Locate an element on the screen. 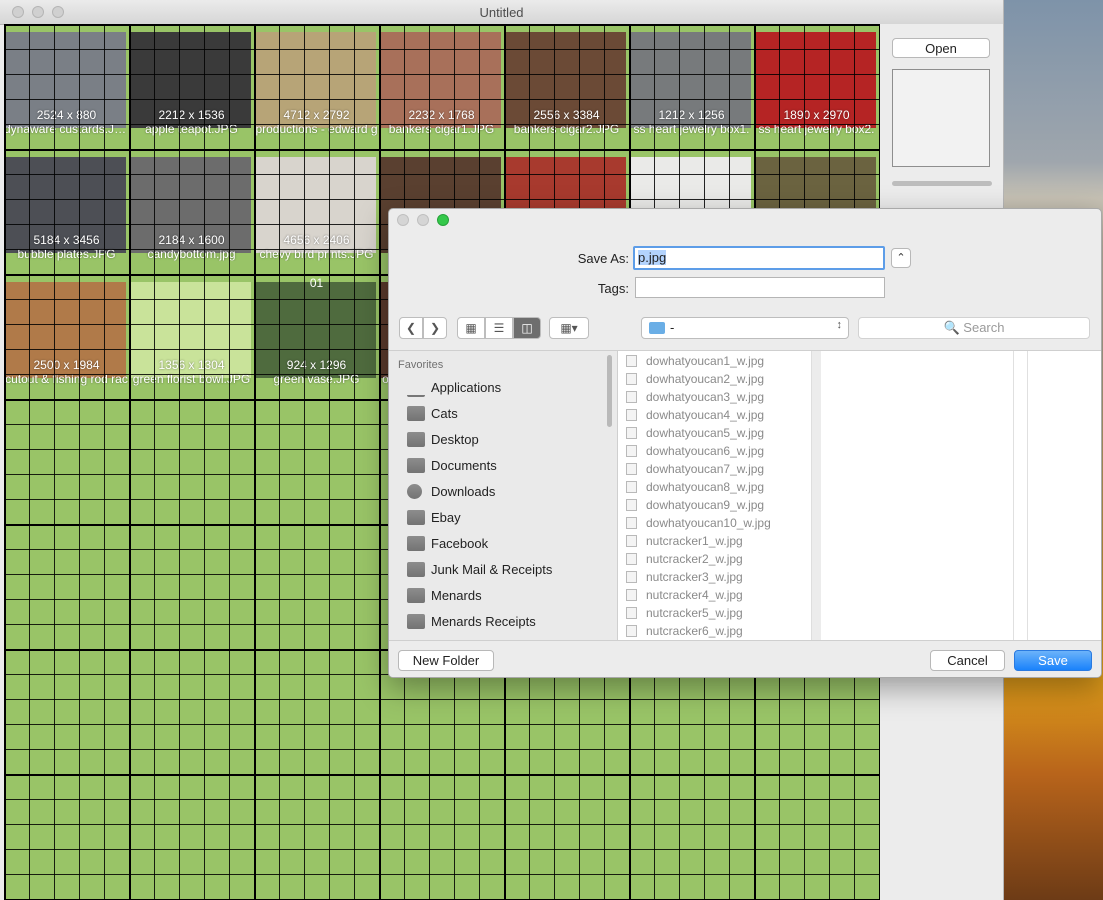 The height and width of the screenshot is (900, 1103). dialog-minimize-button is located at coordinates (423, 220).